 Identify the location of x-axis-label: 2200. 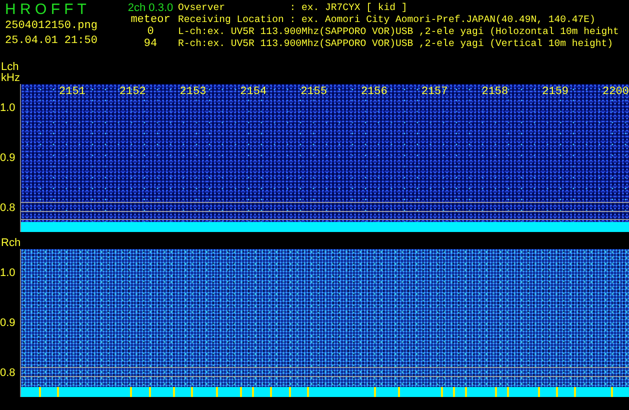
(615, 92).